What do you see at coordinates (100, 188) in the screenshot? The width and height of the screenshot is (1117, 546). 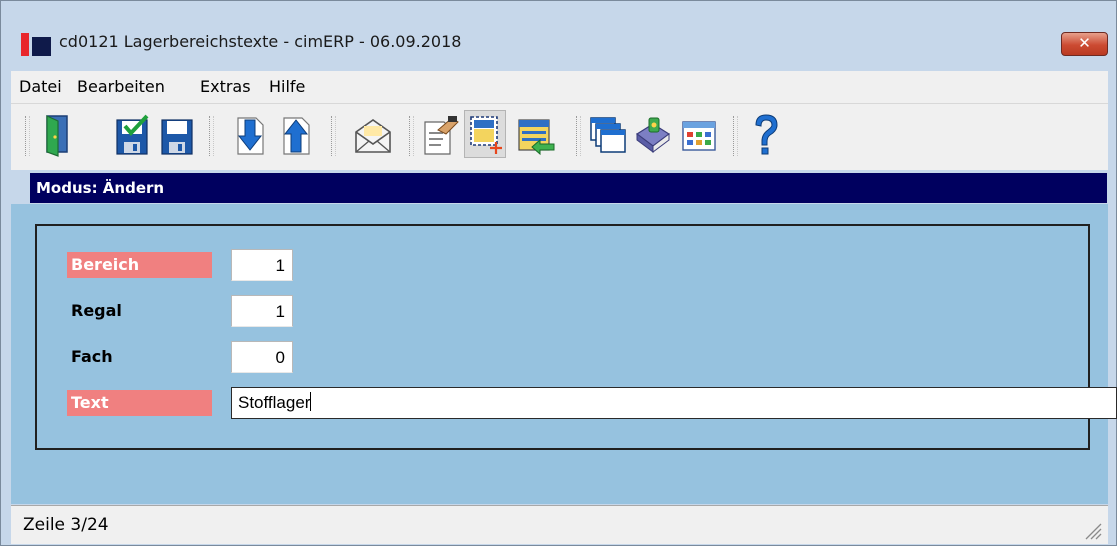 I see `mode-label: Modus: Ändern` at bounding box center [100, 188].